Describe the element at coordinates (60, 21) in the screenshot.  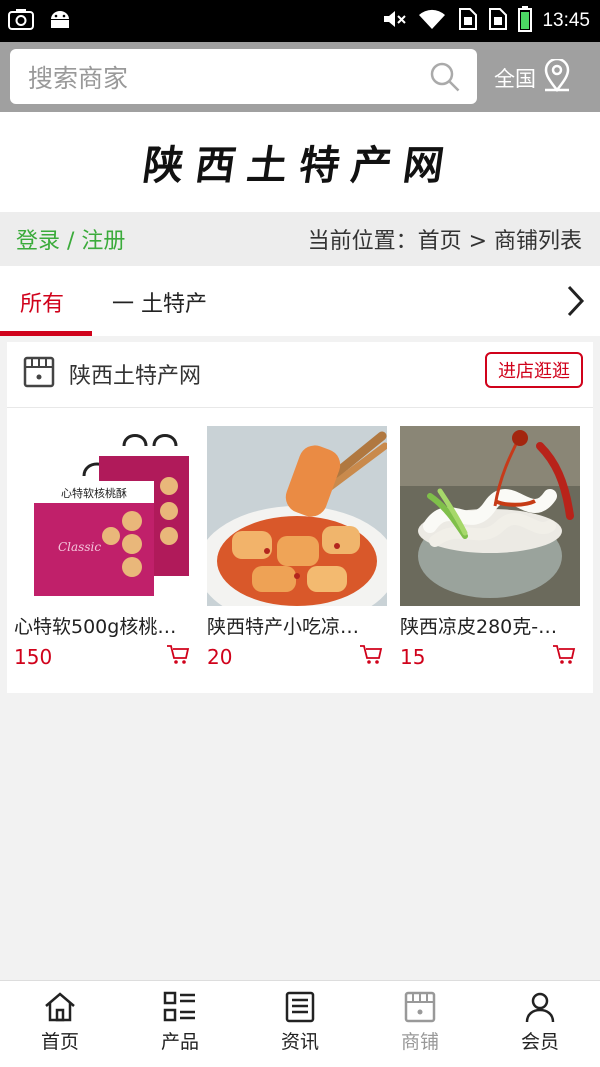
I see `android-icon` at that location.